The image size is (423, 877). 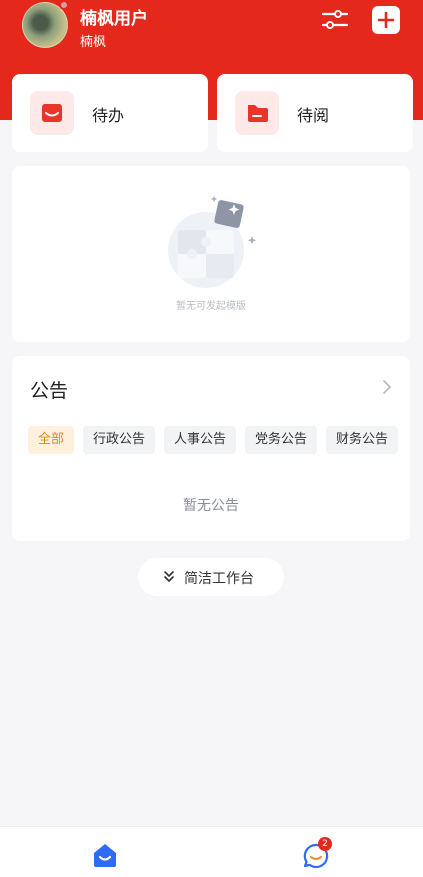 I want to click on filter-settings-button, so click(x=335, y=20).